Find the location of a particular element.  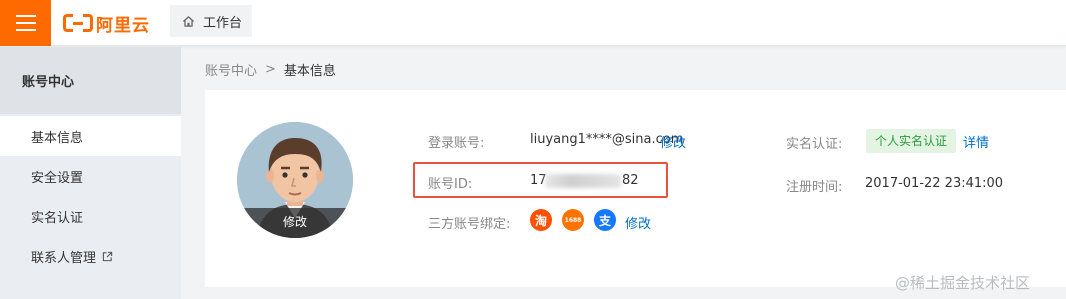

menu-icon is located at coordinates (25, 23).